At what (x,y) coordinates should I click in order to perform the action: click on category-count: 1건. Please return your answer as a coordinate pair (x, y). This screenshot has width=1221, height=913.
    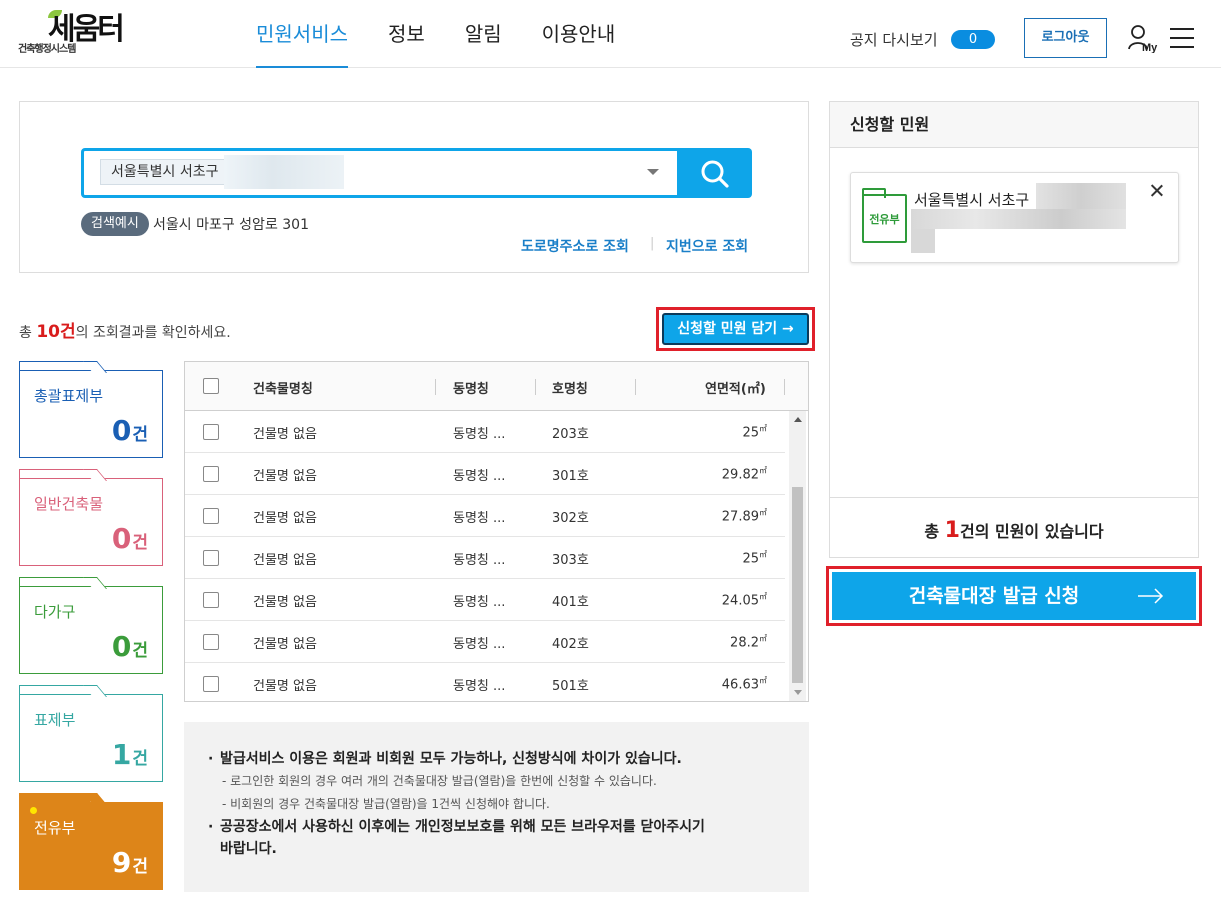
    Looking at the image, I should click on (129, 754).